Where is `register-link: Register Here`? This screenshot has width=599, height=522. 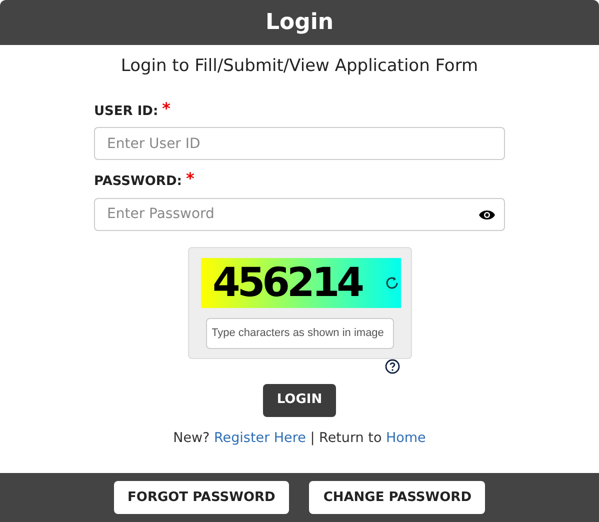 register-link: Register Here is located at coordinates (260, 438).